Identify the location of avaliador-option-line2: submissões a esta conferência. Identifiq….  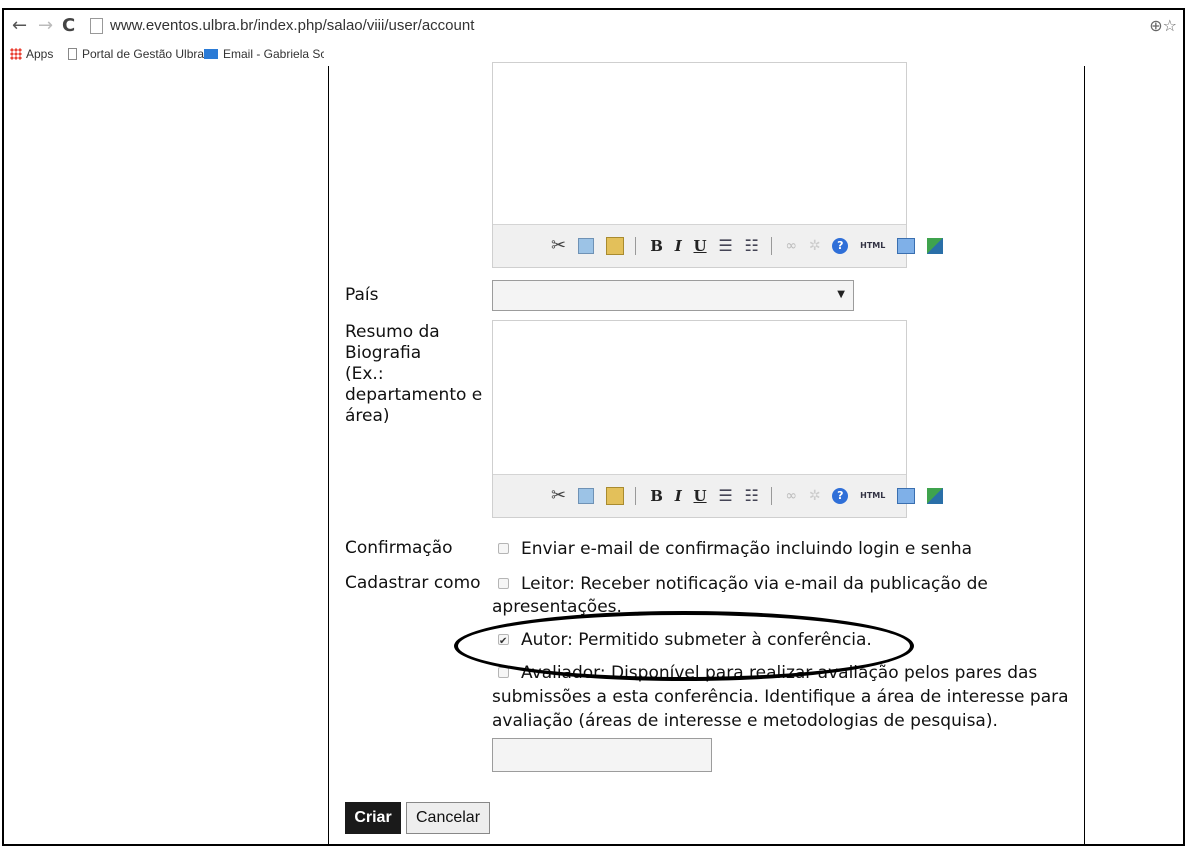
(780, 697).